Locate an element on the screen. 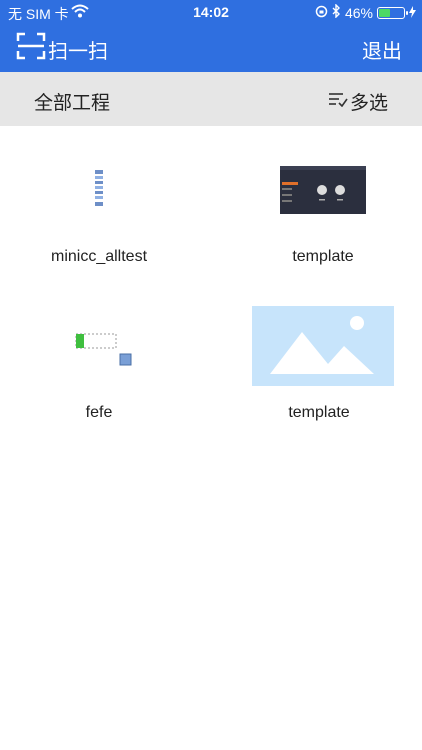 Image resolution: width=422 pixels, height=750 pixels. multi-select-label: 多选 is located at coordinates (368, 103).